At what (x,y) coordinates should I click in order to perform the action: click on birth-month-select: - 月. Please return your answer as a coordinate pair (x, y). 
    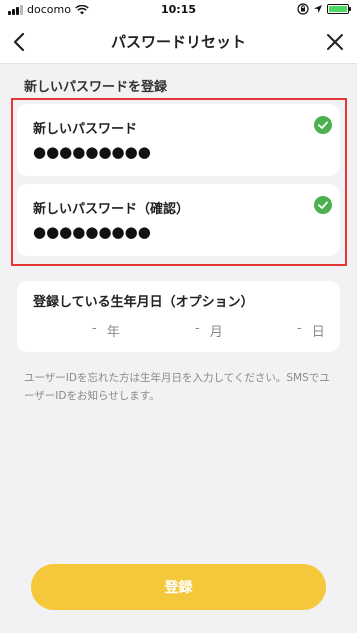
    Looking at the image, I should click on (209, 330).